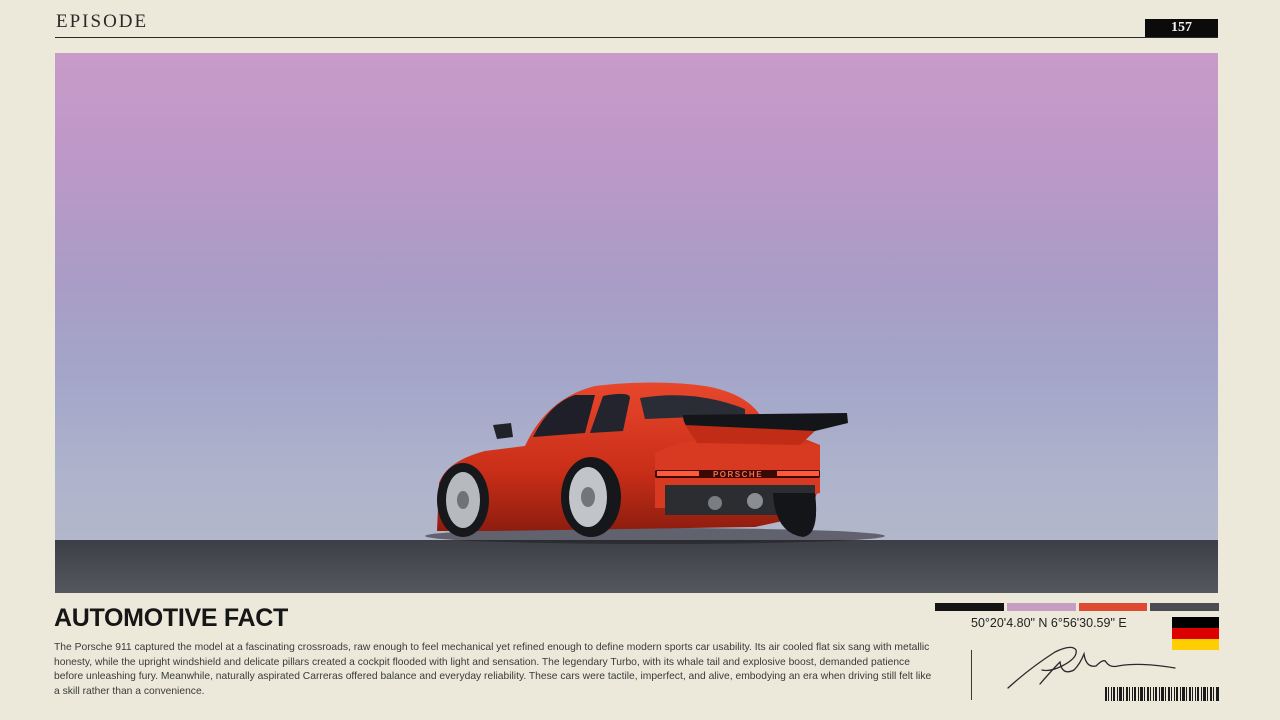 Image resolution: width=1280 pixels, height=720 pixels. I want to click on ground, so click(636, 566).